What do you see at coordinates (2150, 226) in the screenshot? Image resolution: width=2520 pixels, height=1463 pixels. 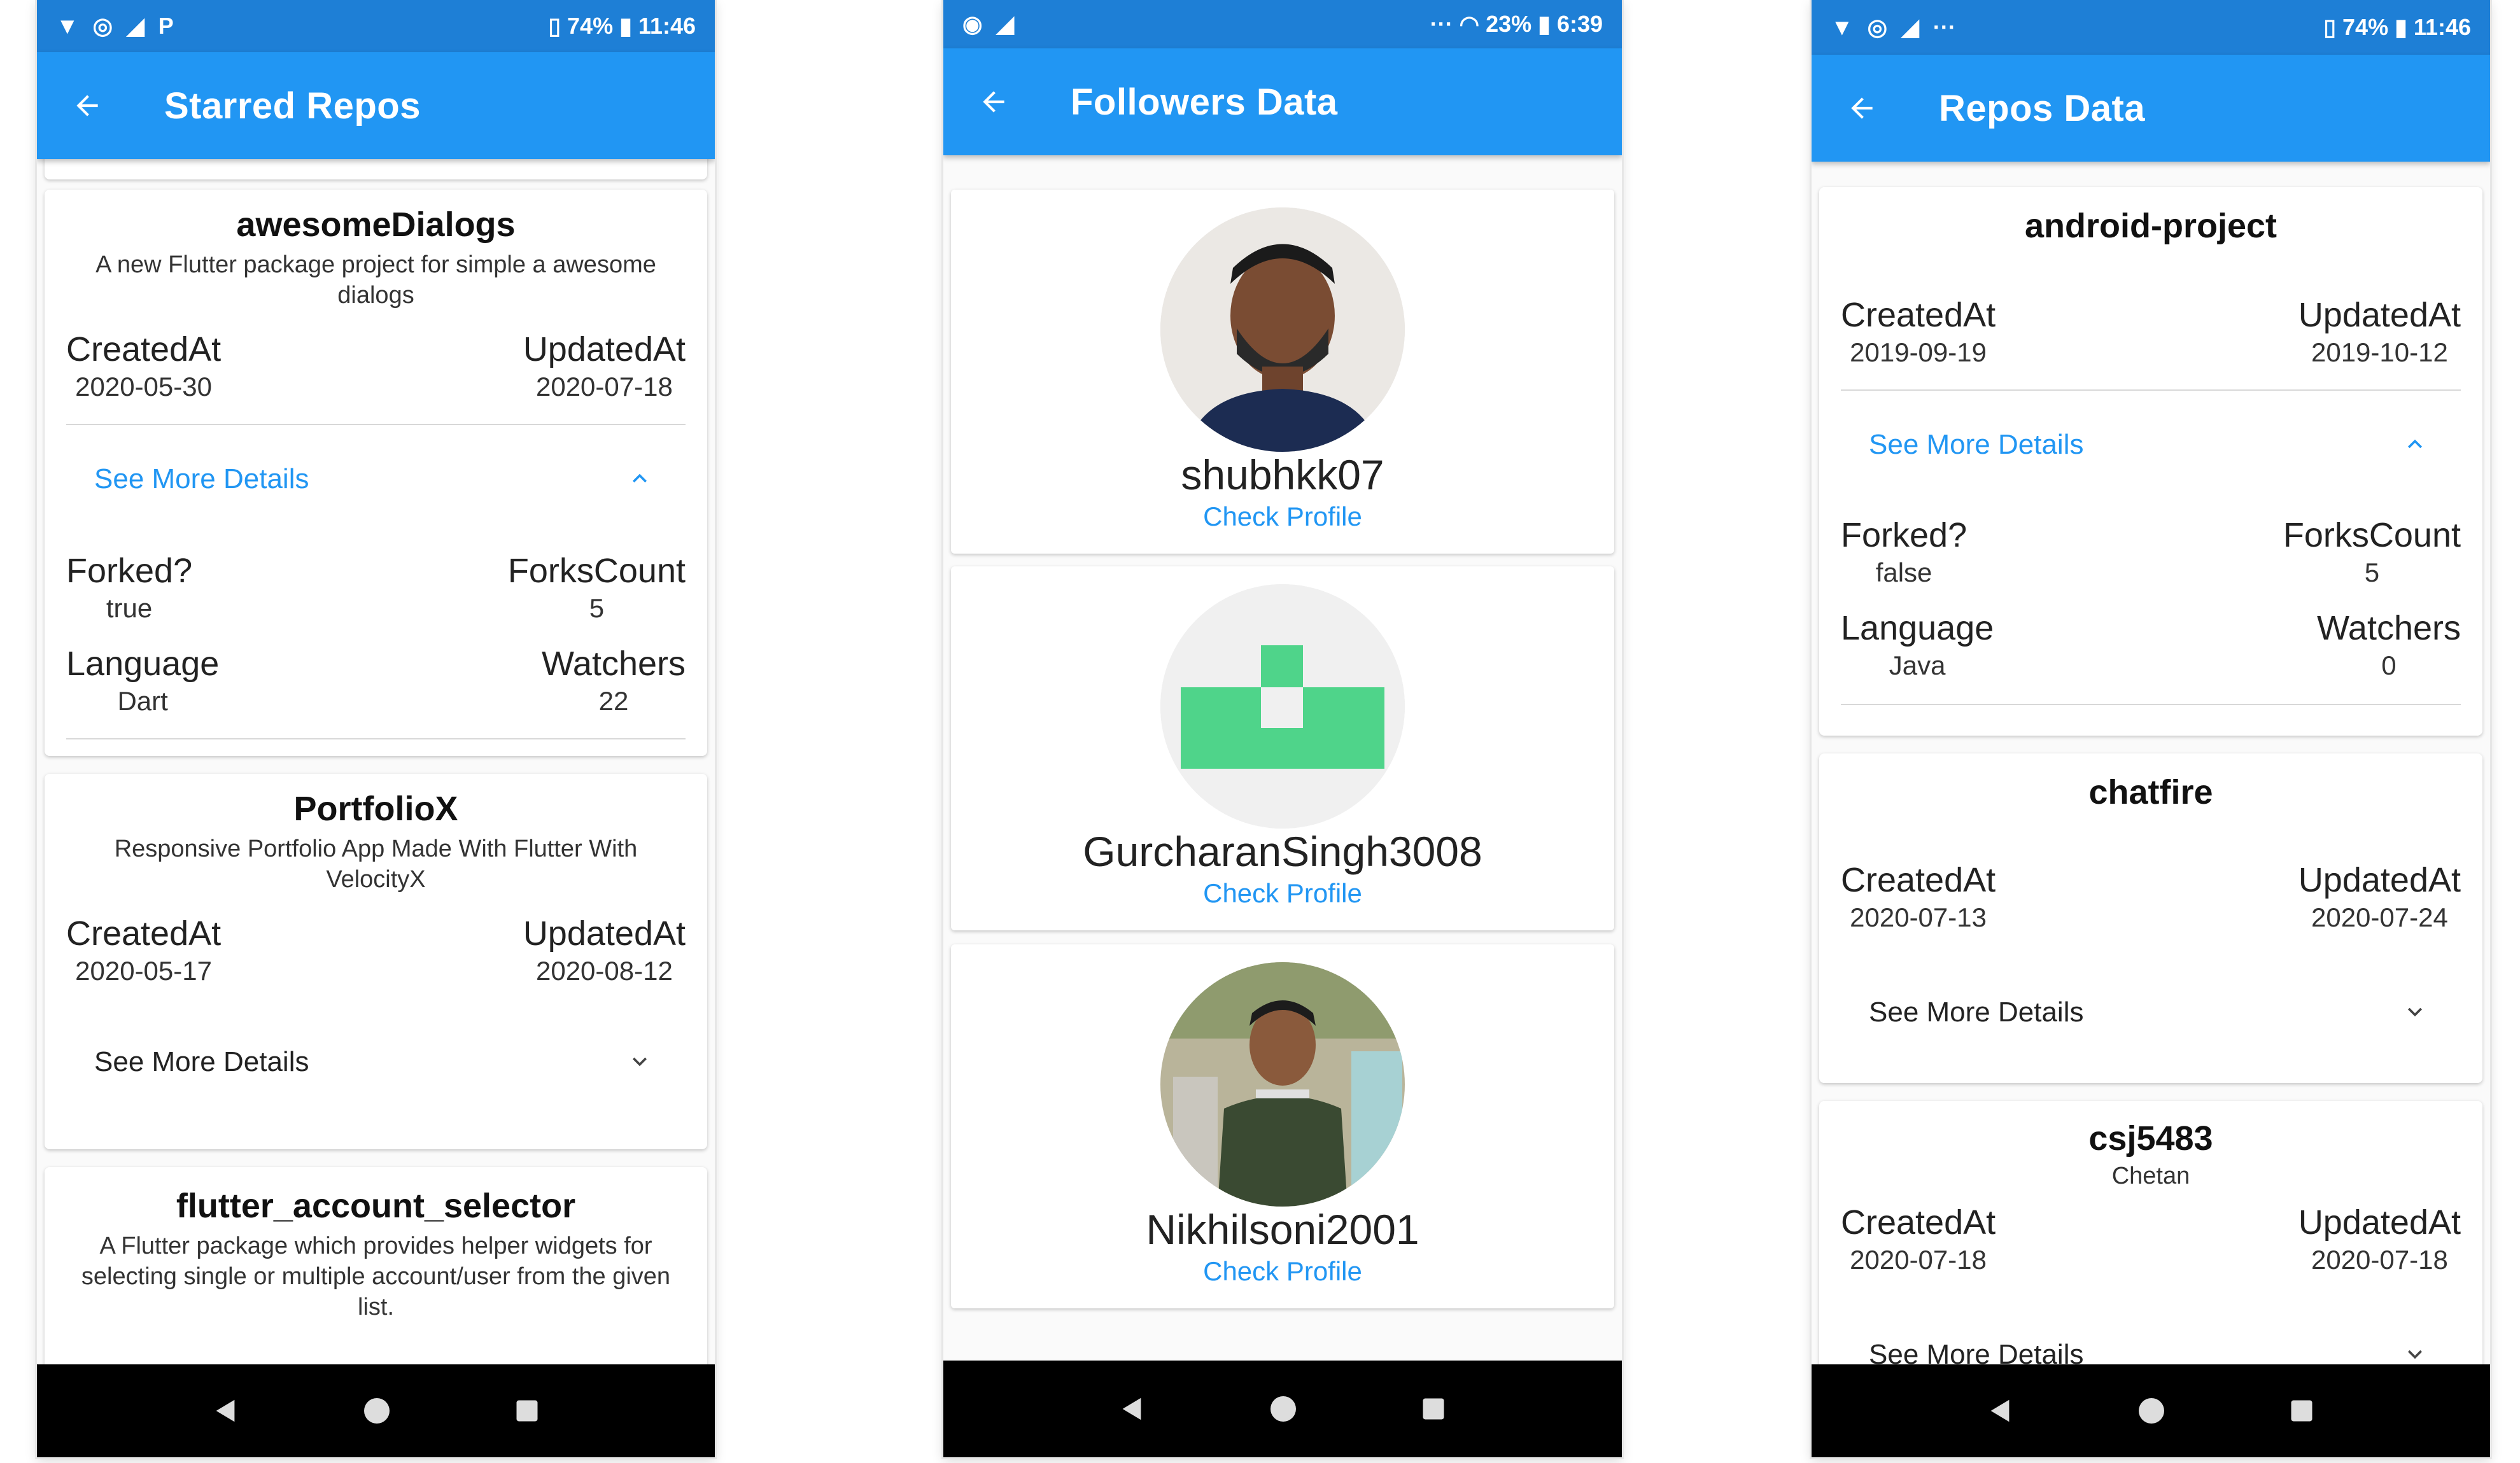 I see `repo-name: android-project` at bounding box center [2150, 226].